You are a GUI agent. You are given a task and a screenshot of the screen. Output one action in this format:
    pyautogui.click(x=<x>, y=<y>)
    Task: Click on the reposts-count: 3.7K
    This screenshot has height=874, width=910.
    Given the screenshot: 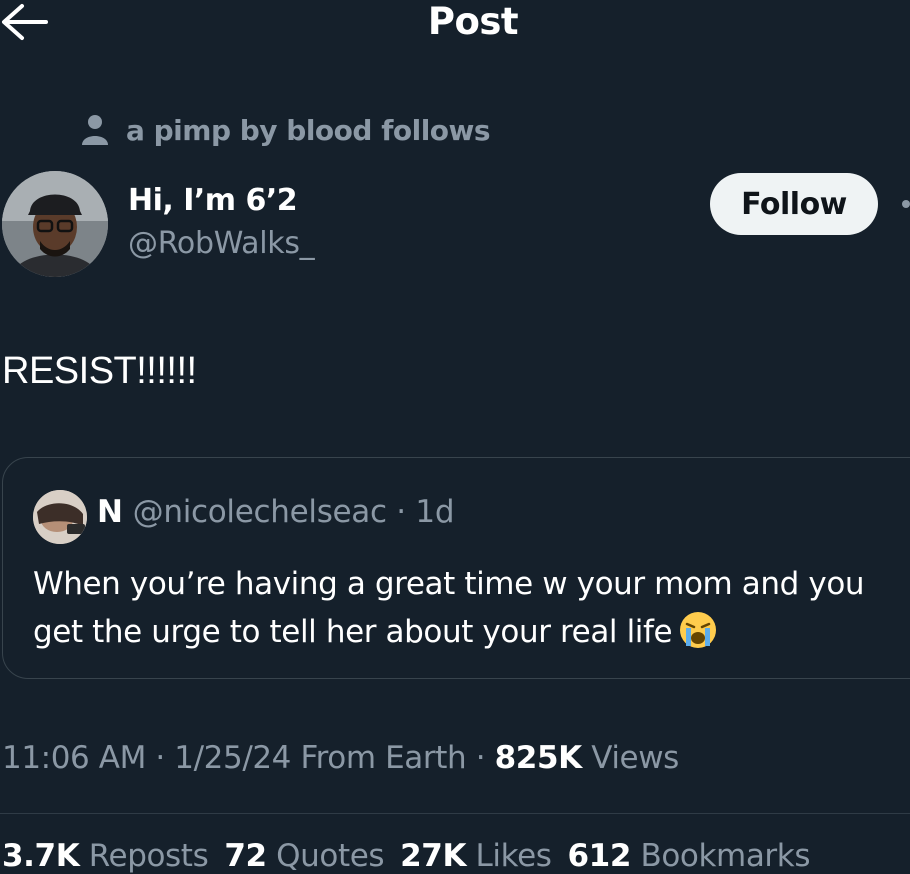 What is the action you would take?
    pyautogui.click(x=41, y=856)
    